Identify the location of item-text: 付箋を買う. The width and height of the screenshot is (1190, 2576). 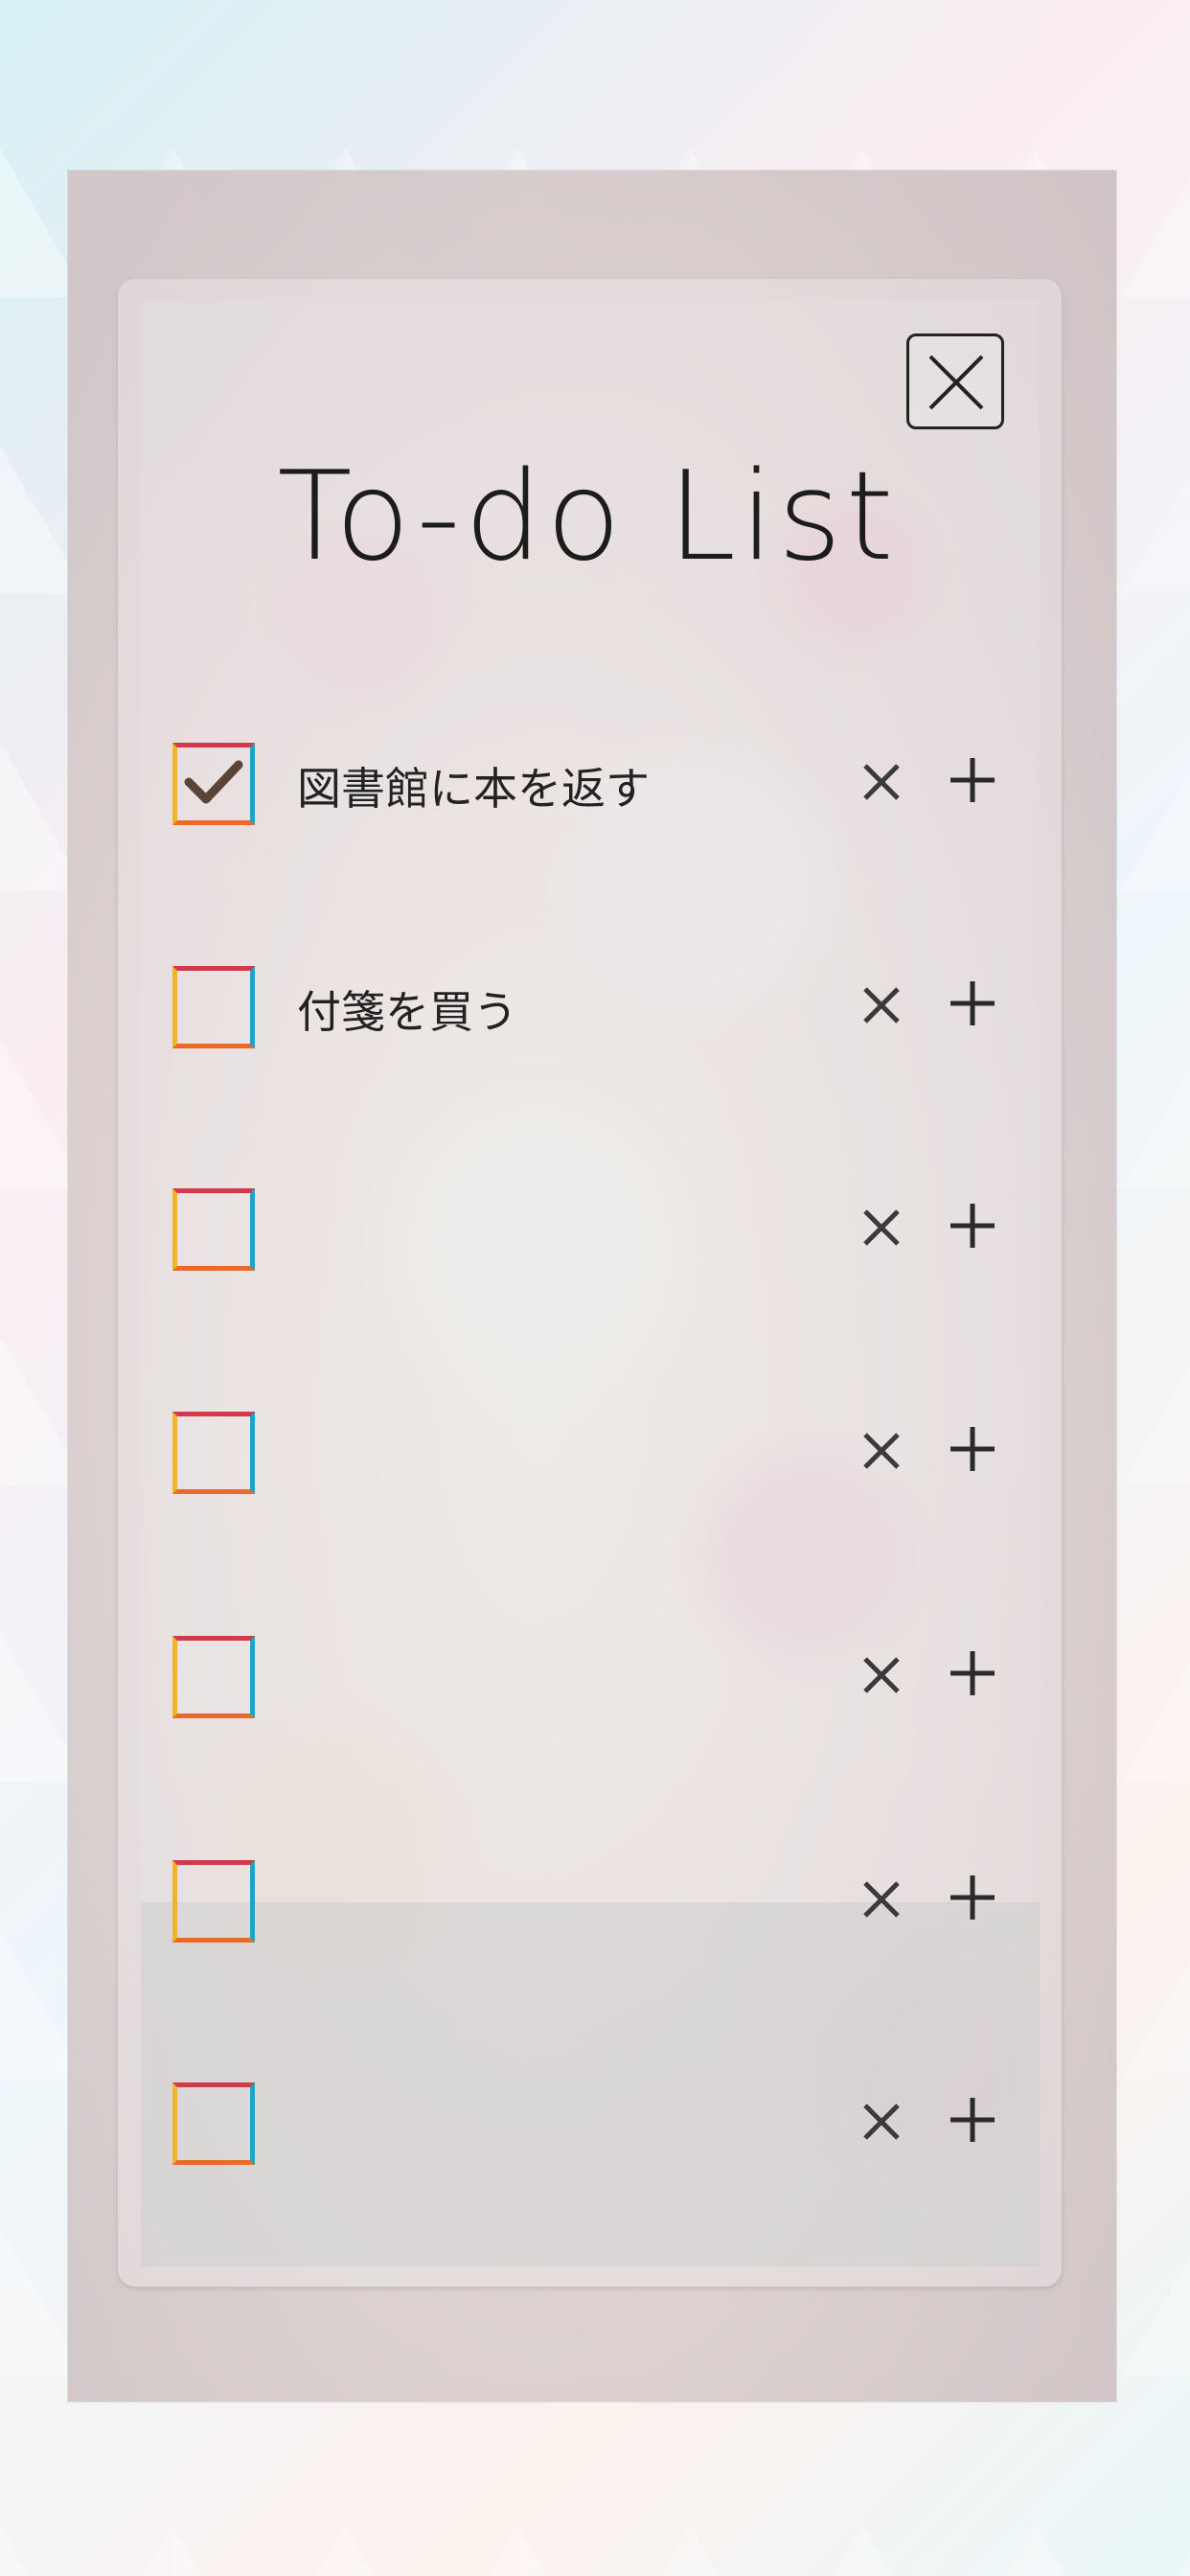
(407, 1012).